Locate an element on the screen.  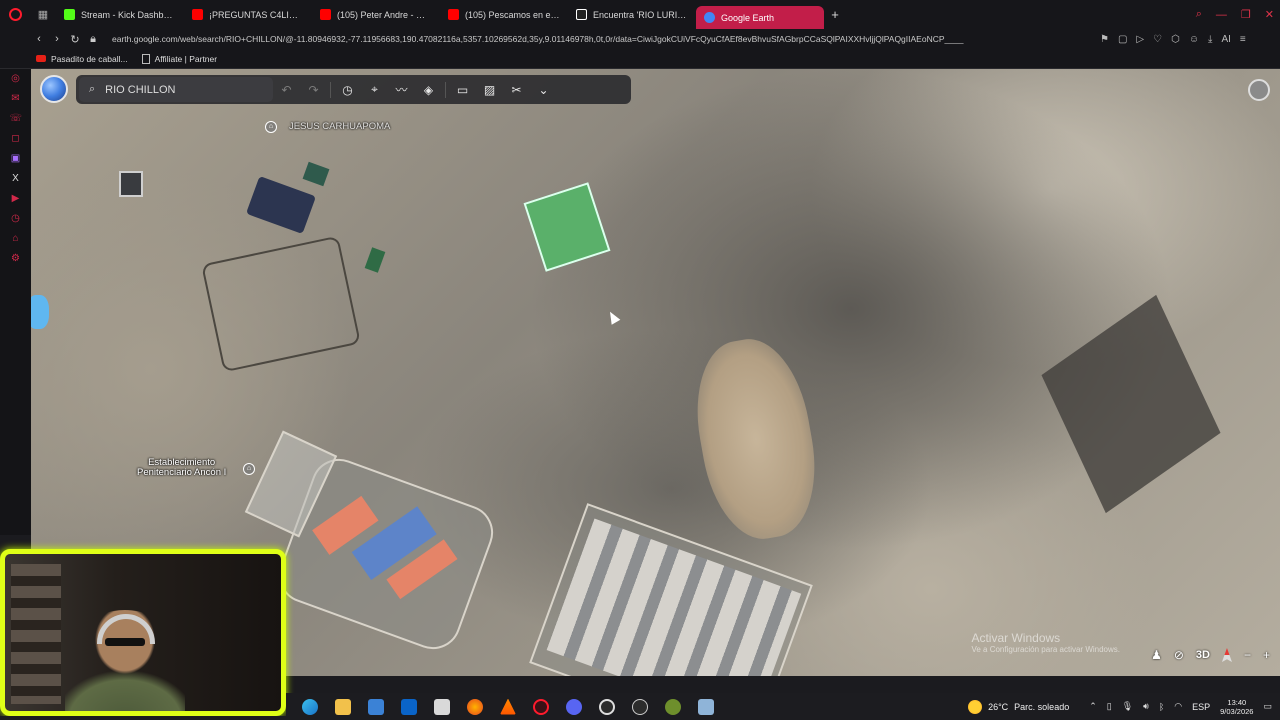
pinboard-icon: ⌂ is located at coordinates (16, 239).